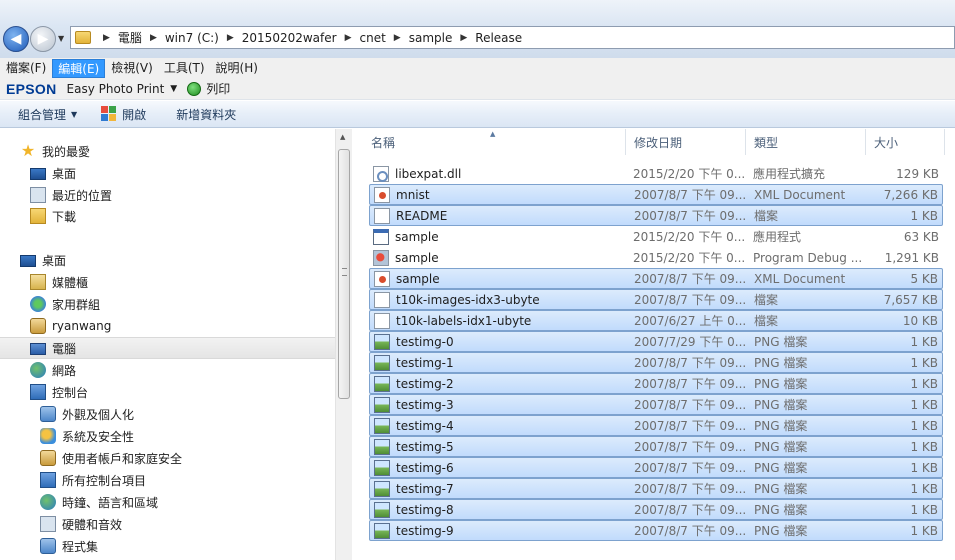 This screenshot has height=560, width=955. Describe the element at coordinates (686, 142) in the screenshot. I see `column-header-date: 修改日期` at that location.